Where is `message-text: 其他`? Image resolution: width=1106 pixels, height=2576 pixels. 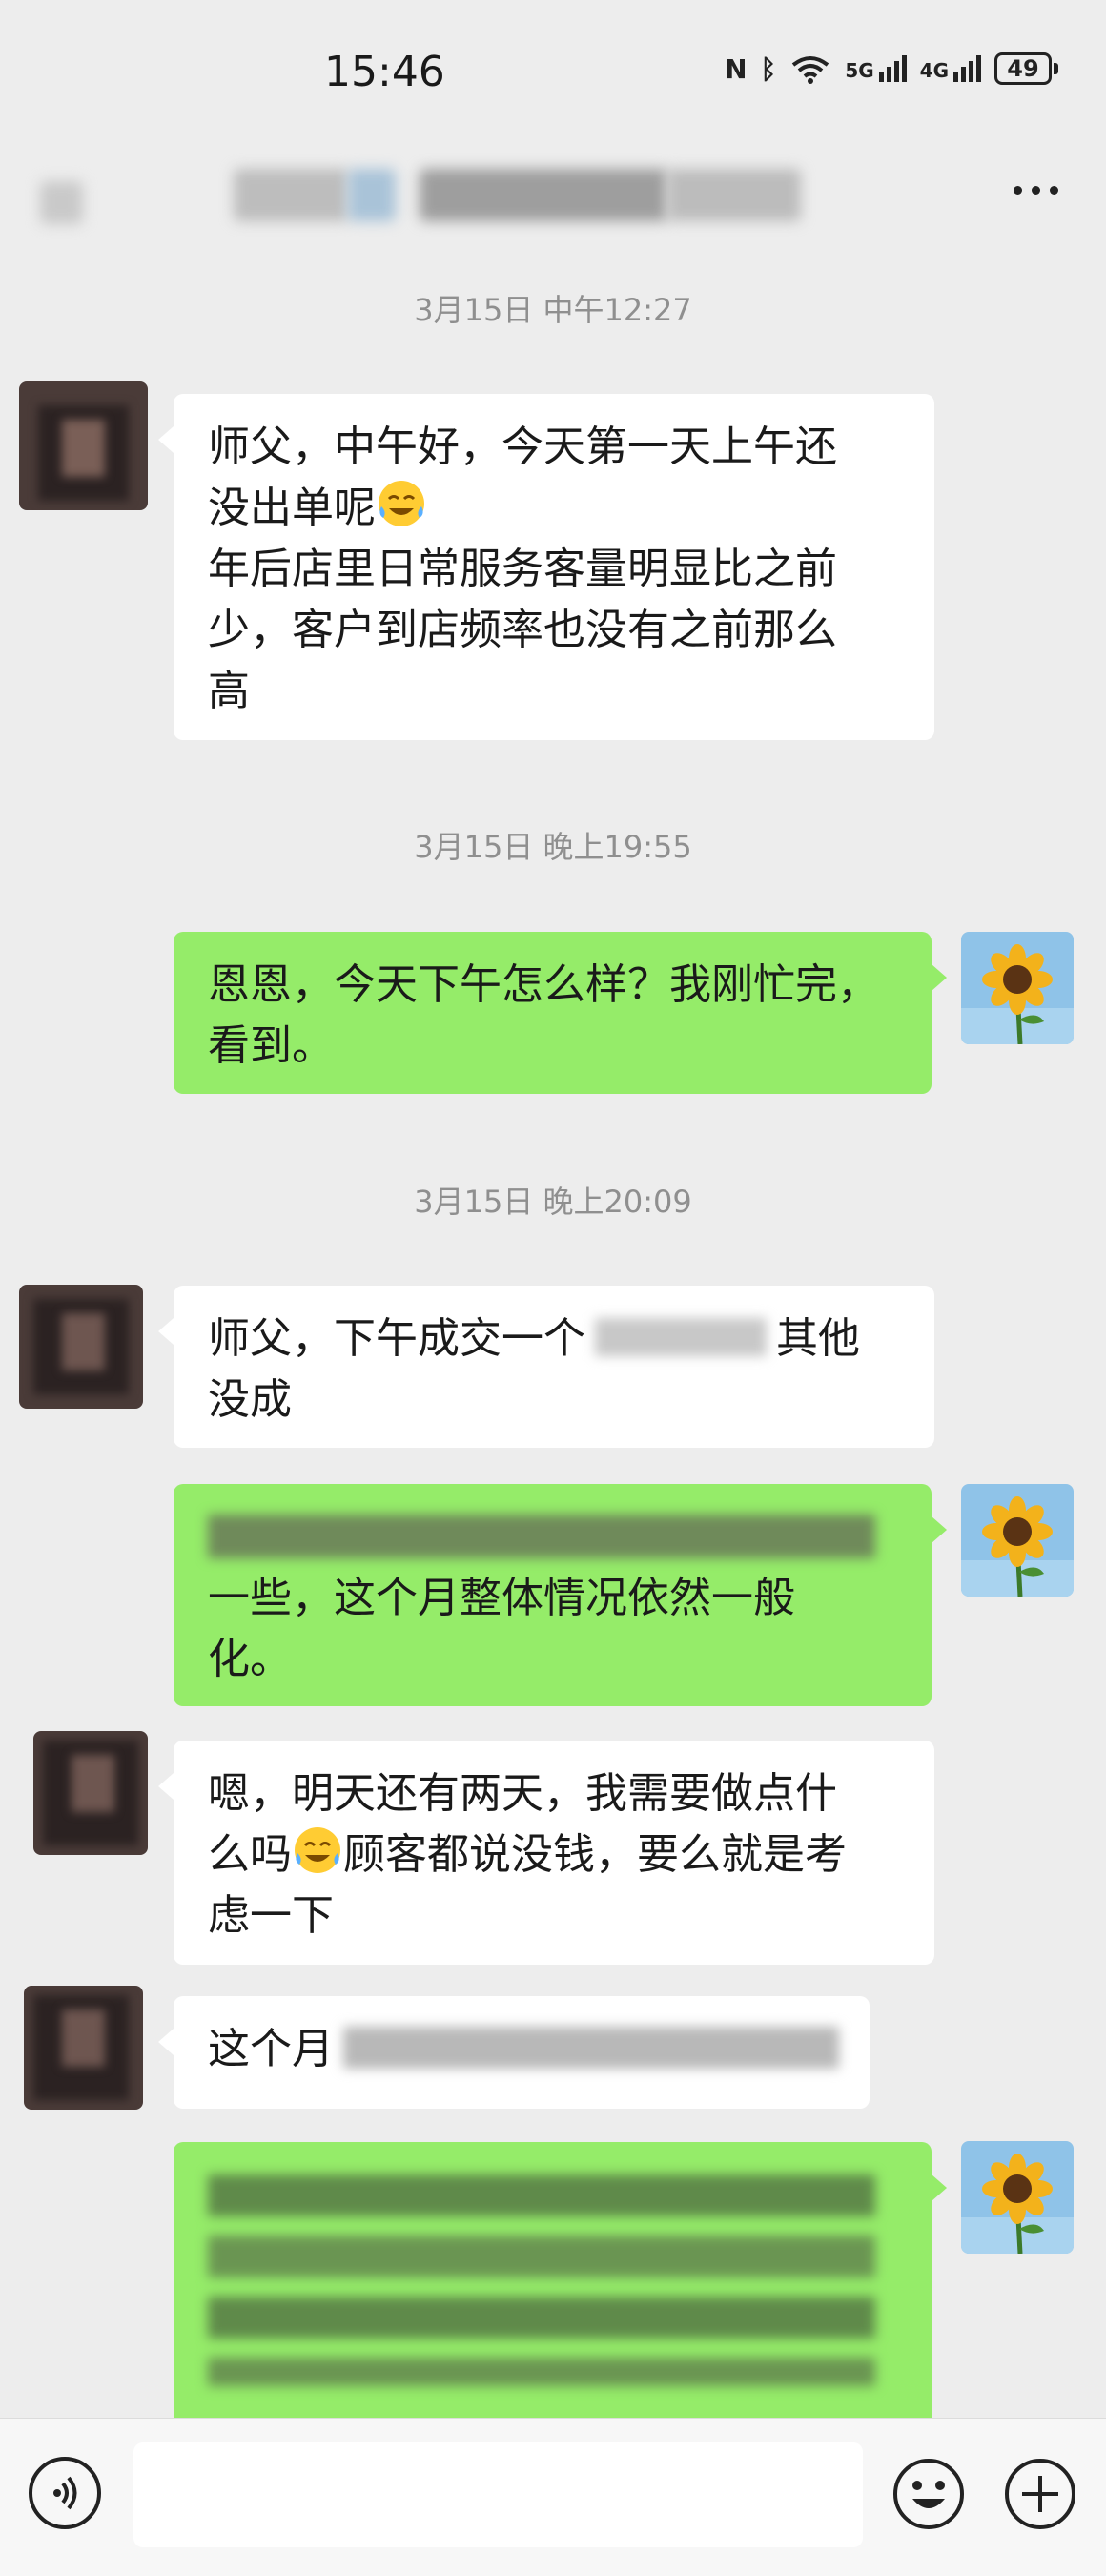
message-text: 其他 is located at coordinates (818, 1338).